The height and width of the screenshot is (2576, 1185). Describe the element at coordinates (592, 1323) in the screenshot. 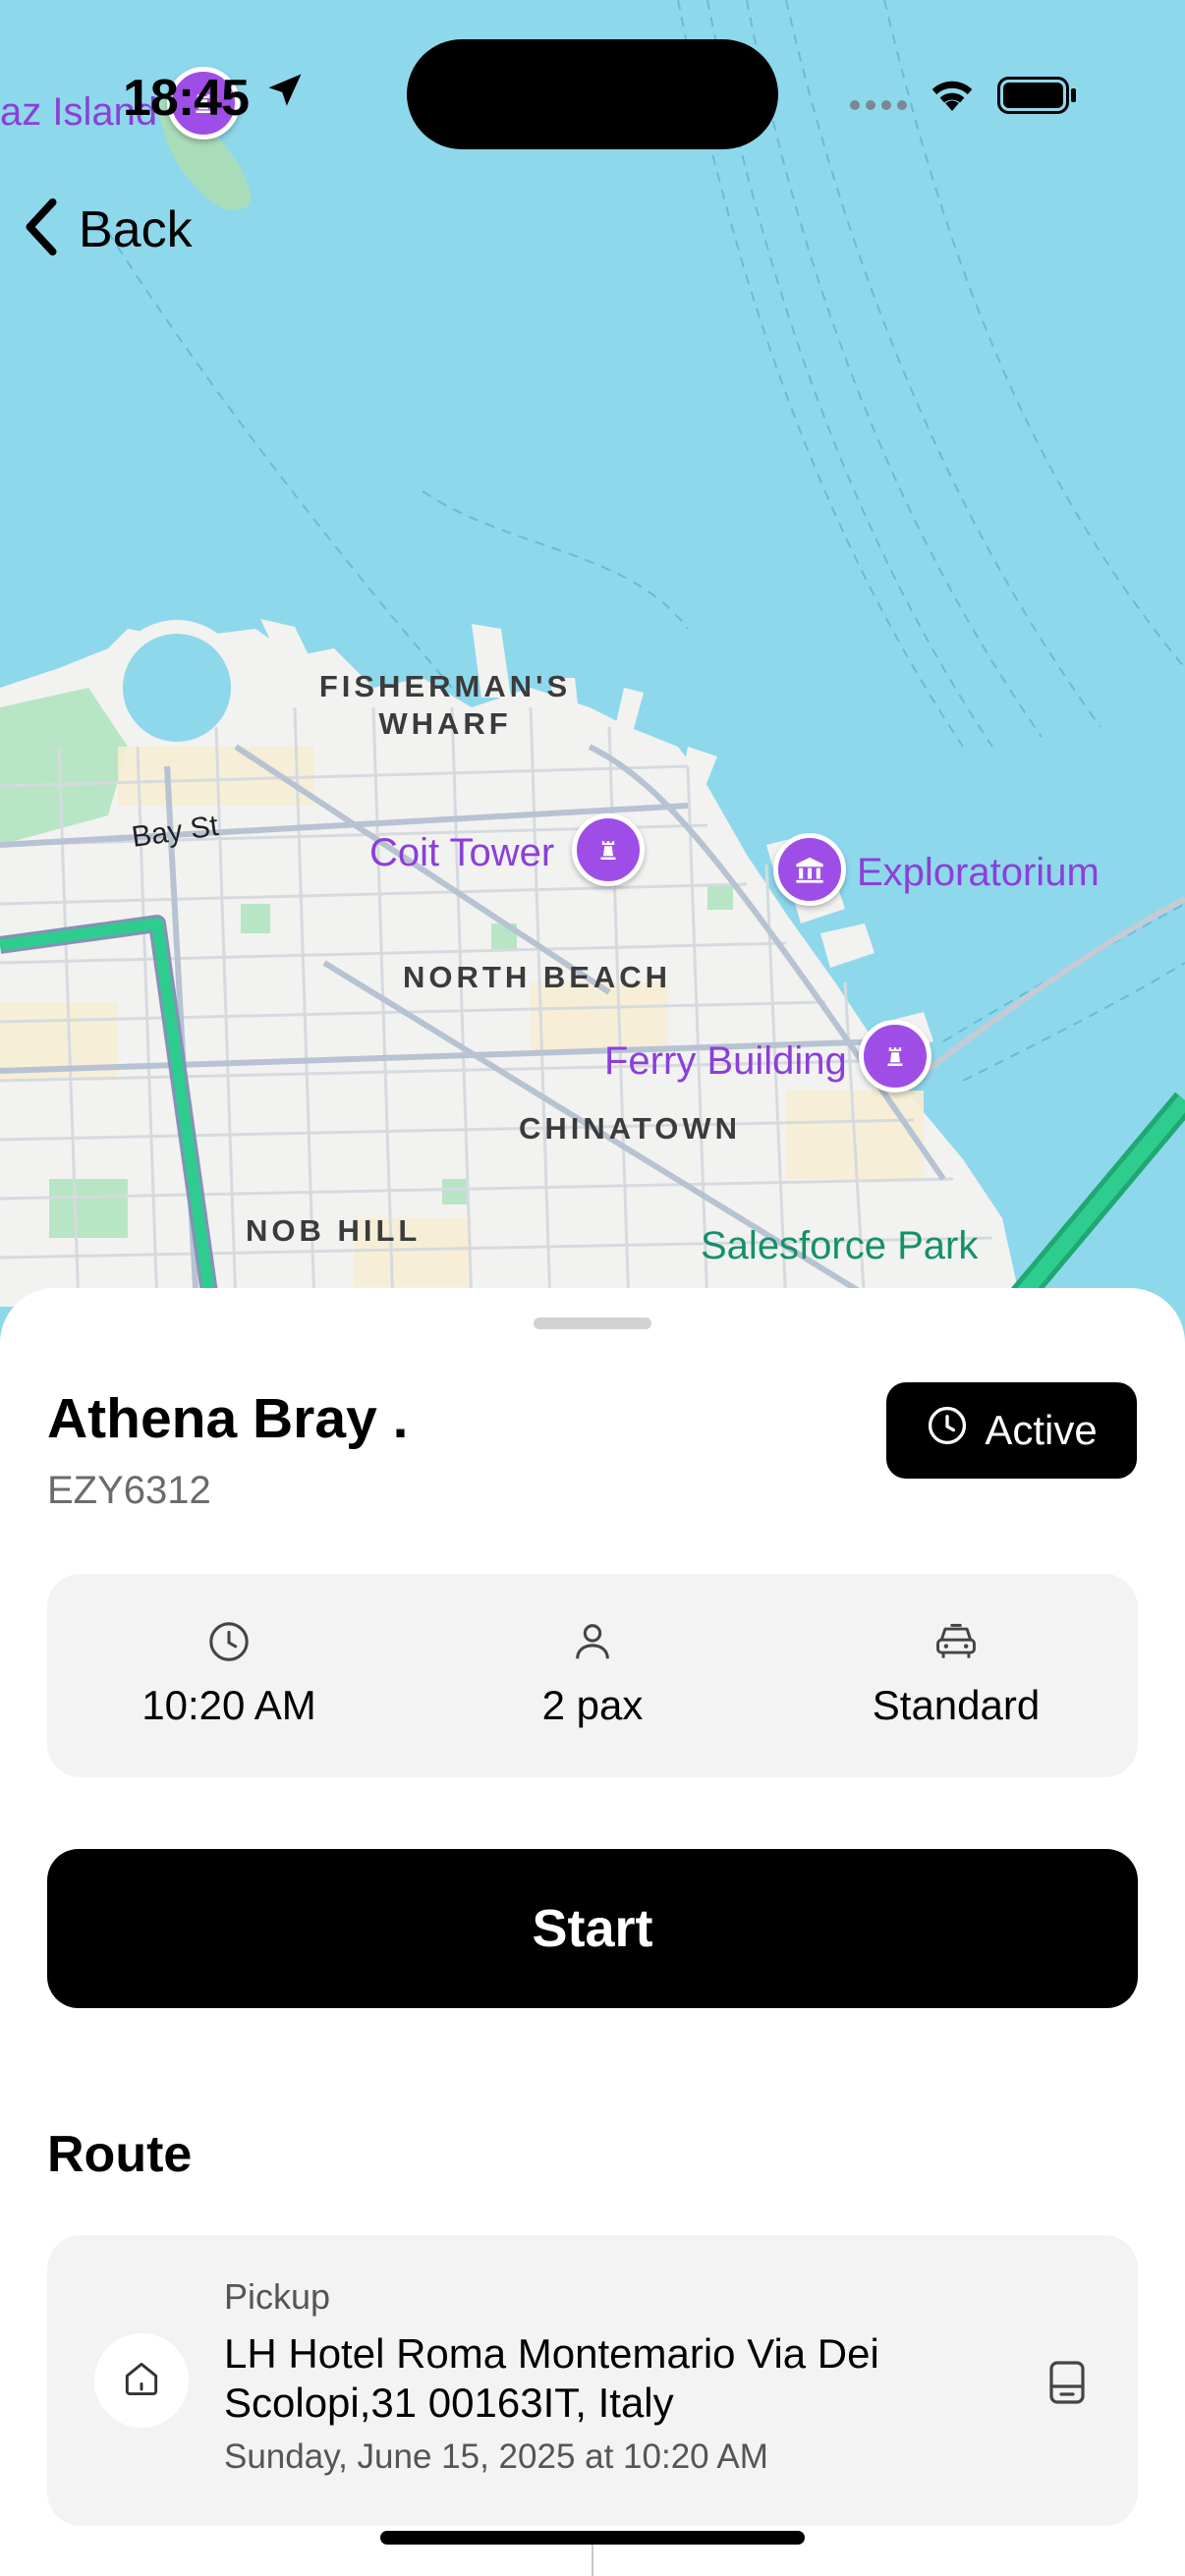

I see `sheet-grabber` at that location.